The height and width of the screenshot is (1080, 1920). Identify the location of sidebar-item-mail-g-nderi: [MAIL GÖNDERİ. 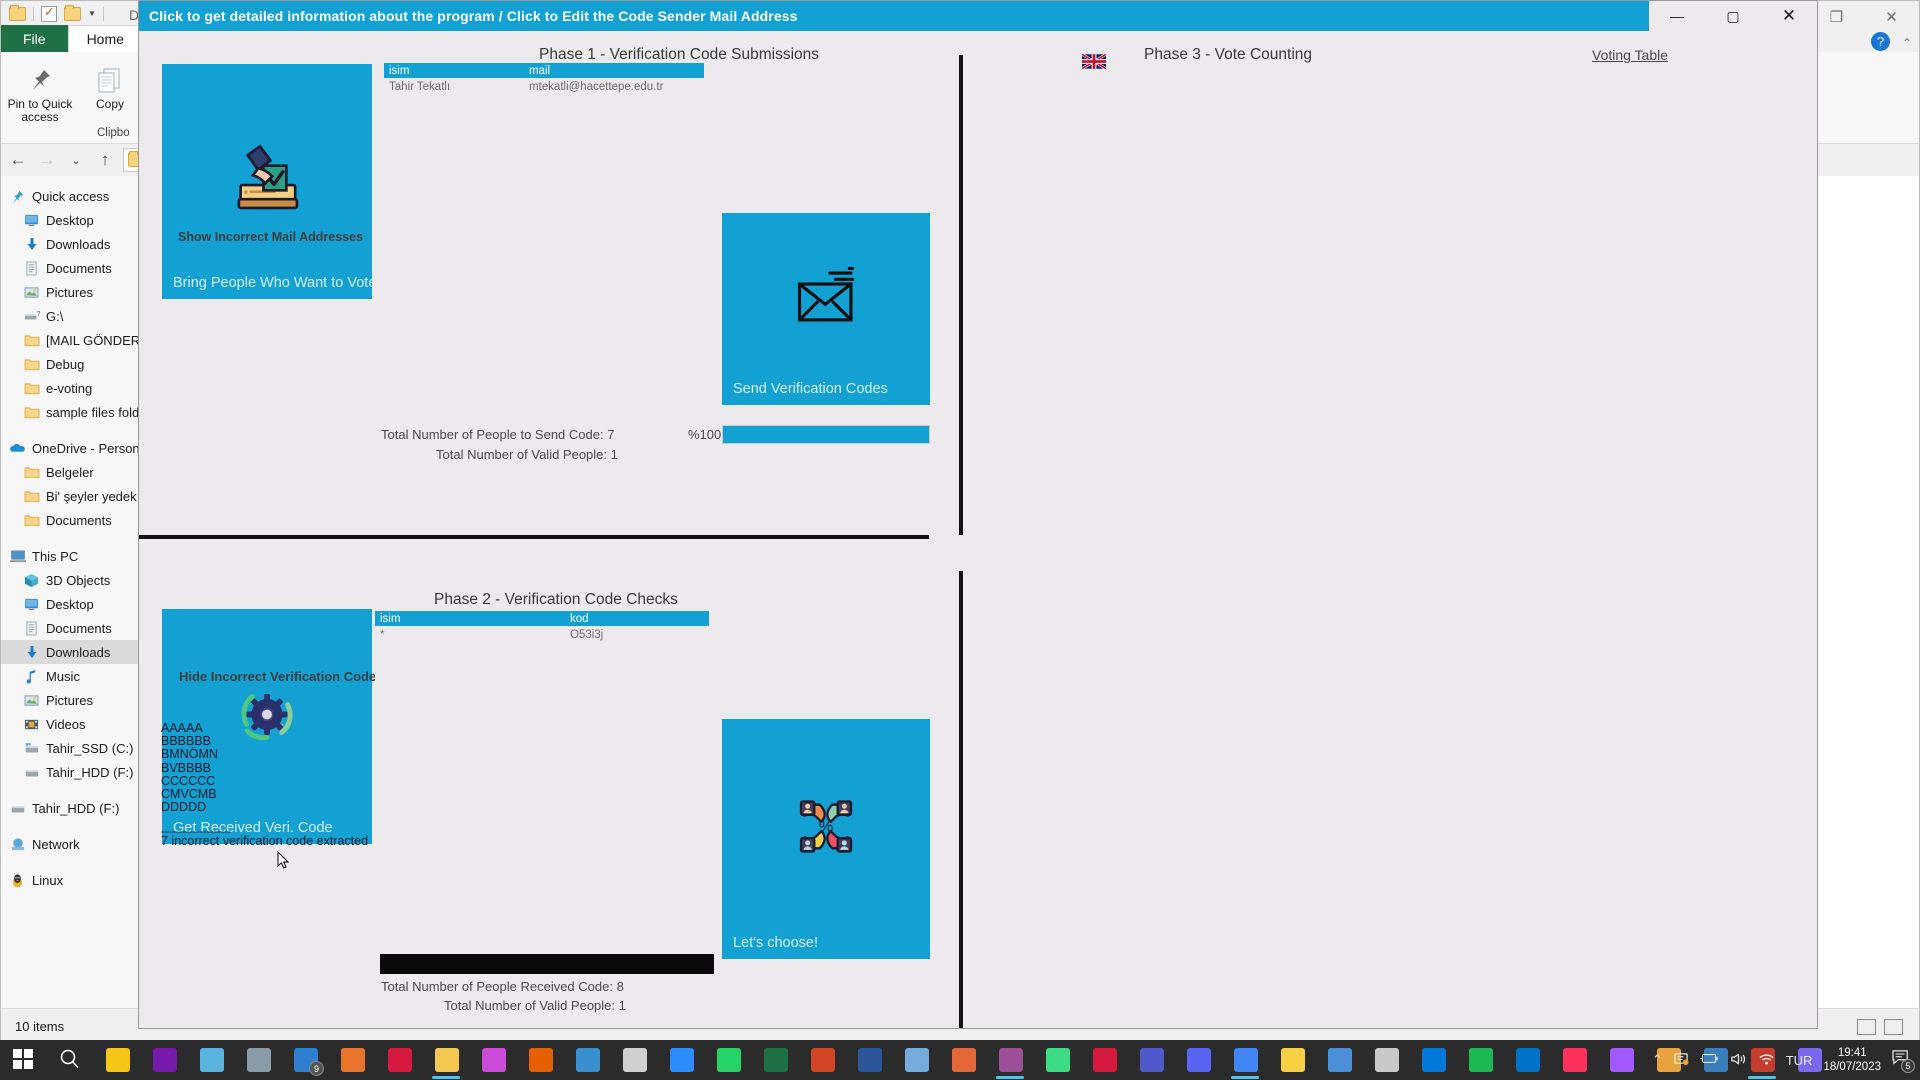
(70, 340).